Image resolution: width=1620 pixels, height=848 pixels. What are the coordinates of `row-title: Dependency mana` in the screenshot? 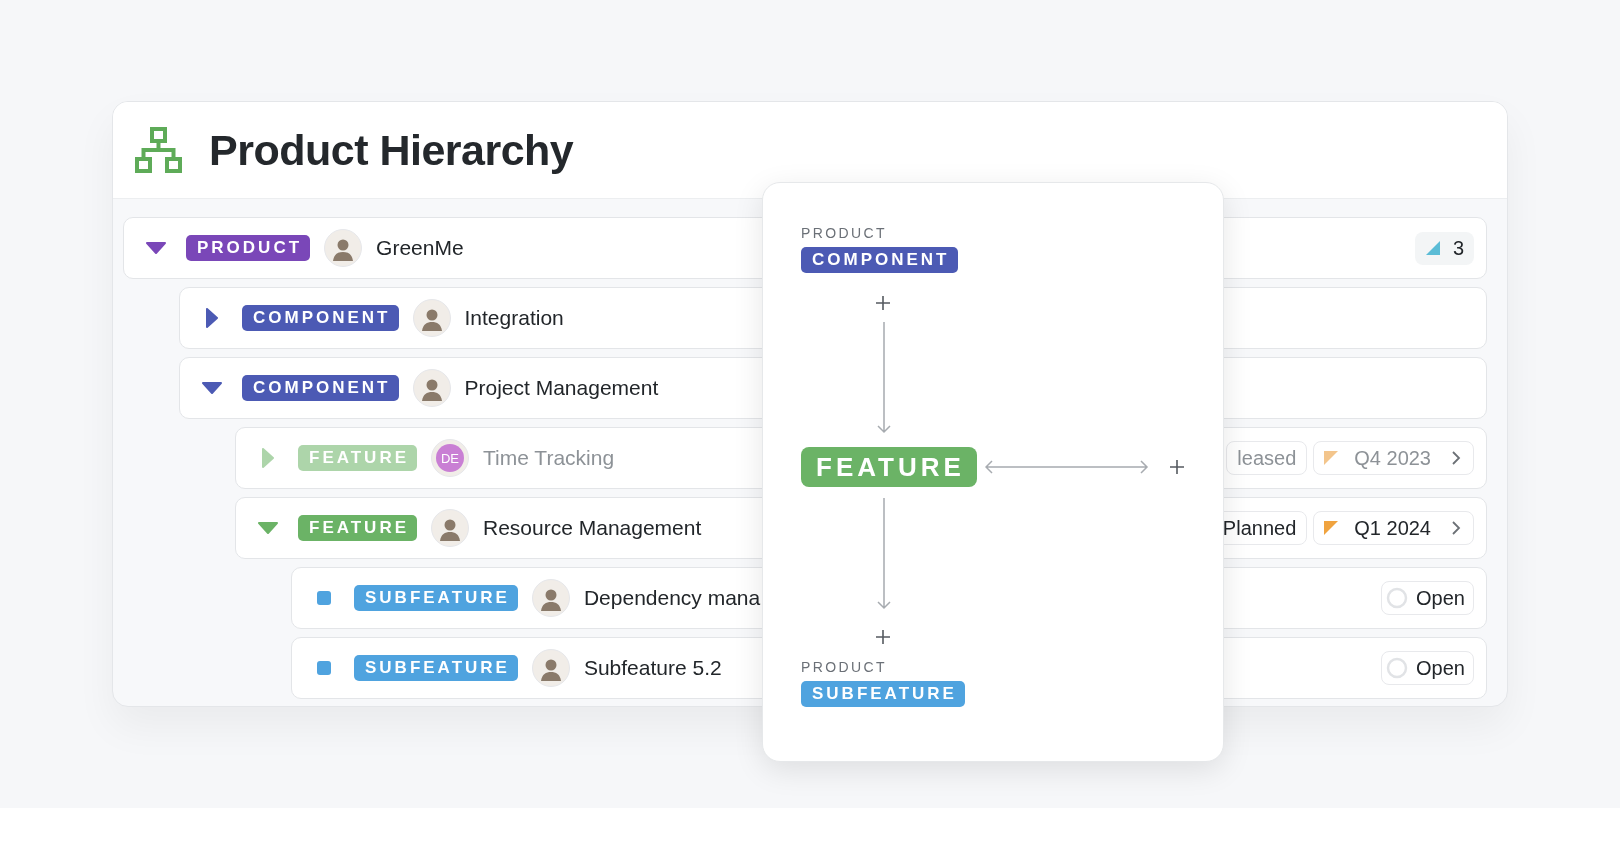 It's located at (672, 598).